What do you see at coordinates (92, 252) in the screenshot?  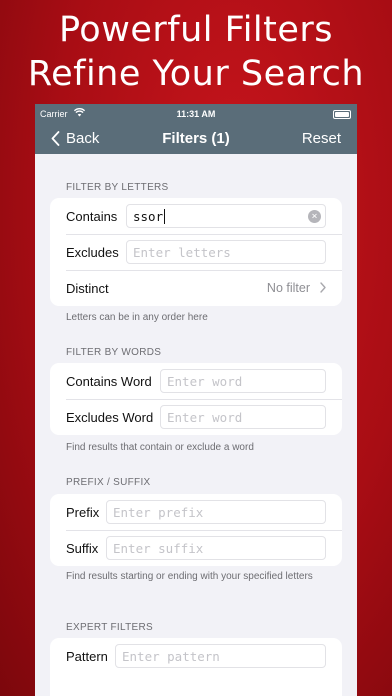 I see `excludes-label: Excludes` at bounding box center [92, 252].